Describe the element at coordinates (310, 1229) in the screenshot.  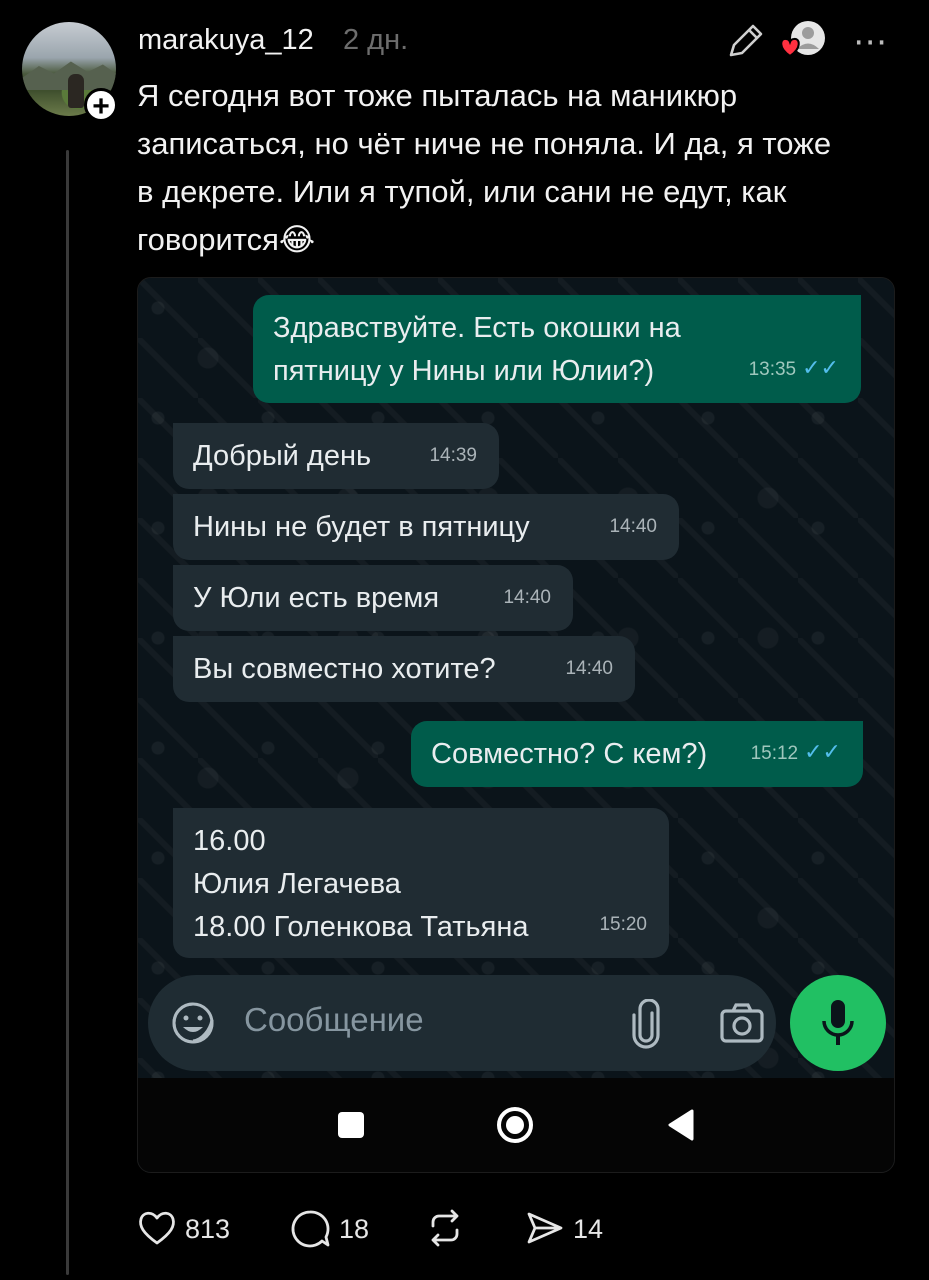
I see `comment-icon` at that location.